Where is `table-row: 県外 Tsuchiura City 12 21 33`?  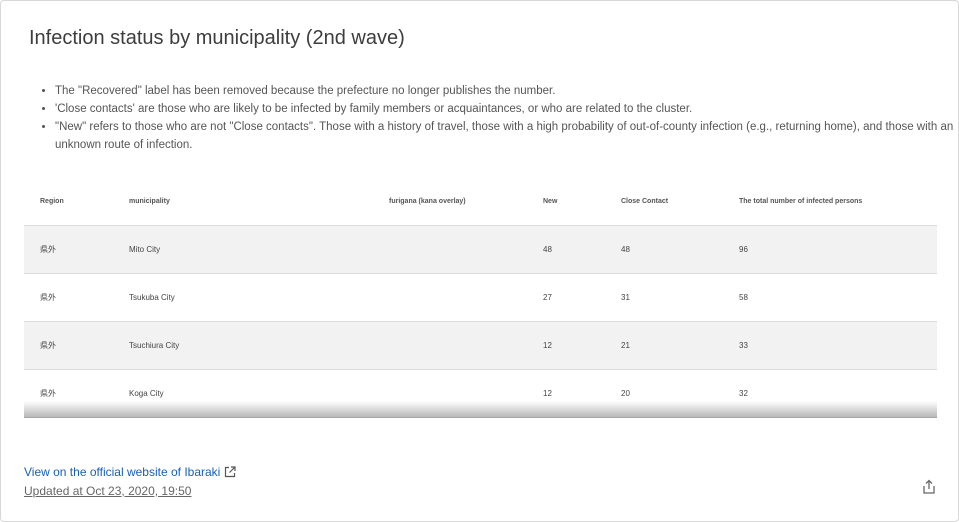 table-row: 県外 Tsuchiura City 12 21 33 is located at coordinates (480, 345).